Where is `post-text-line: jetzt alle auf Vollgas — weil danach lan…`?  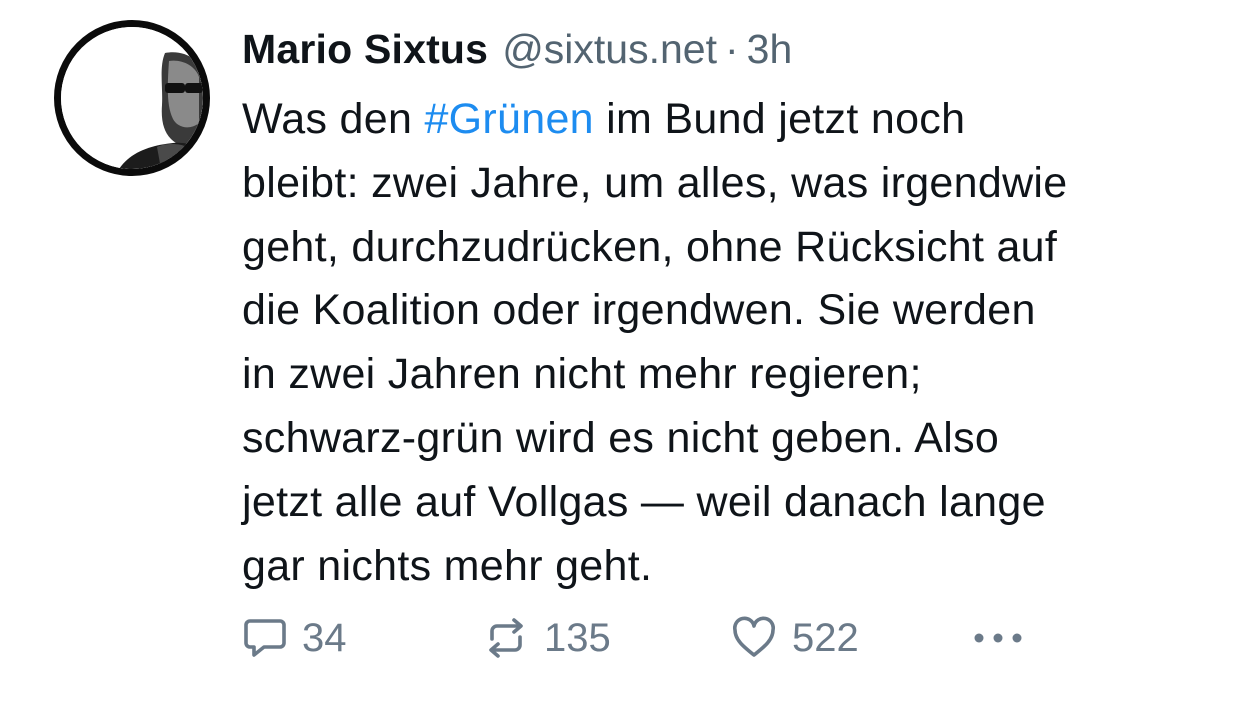 post-text-line: jetzt alle auf Vollgas — weil danach lan… is located at coordinates (644, 501).